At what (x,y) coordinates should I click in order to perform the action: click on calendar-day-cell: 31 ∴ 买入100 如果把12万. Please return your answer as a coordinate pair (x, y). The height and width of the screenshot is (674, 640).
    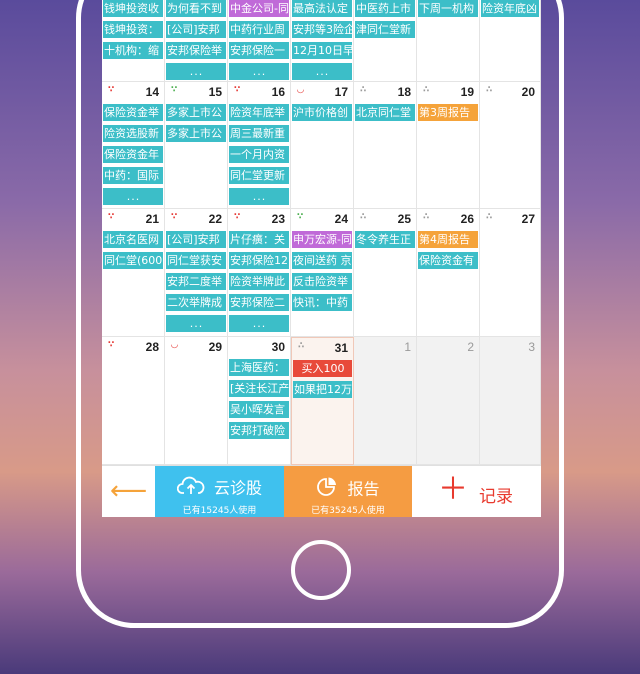
    Looking at the image, I should click on (322, 401).